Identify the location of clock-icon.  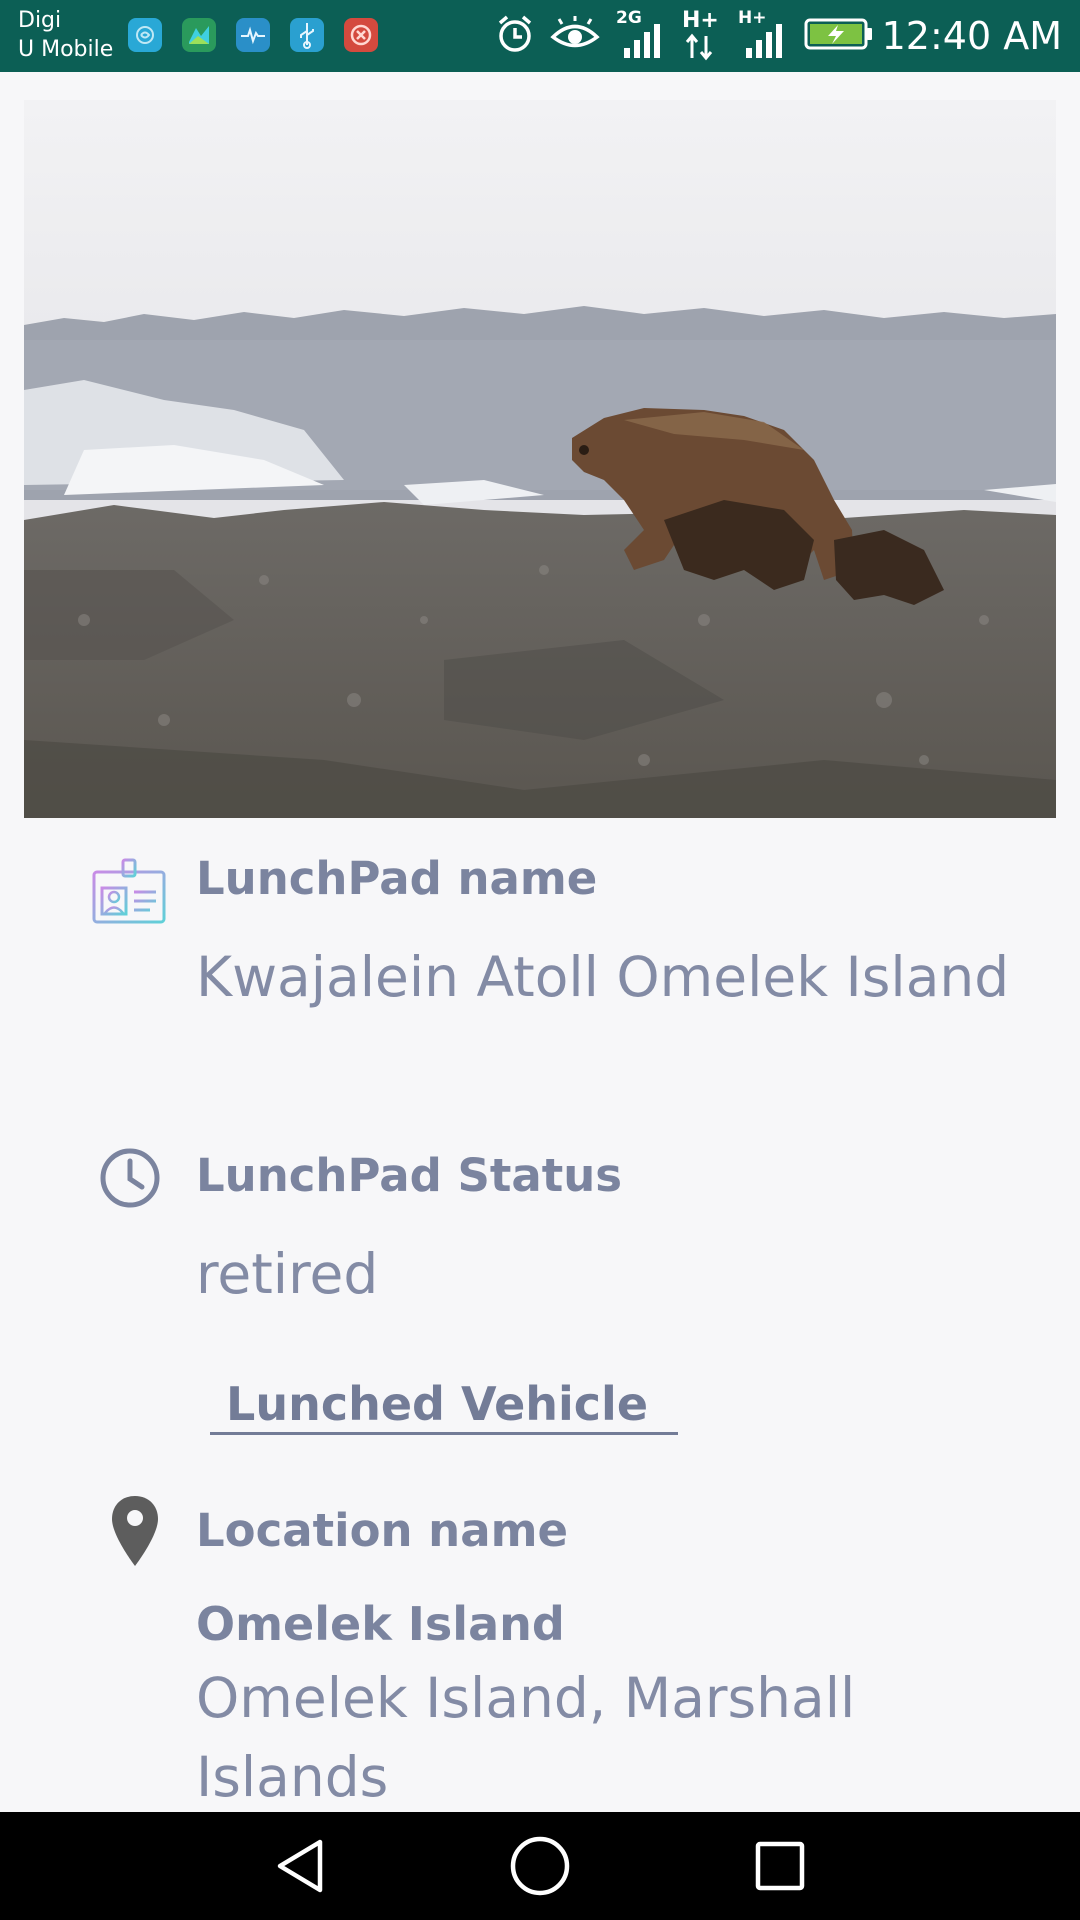
(130, 1180).